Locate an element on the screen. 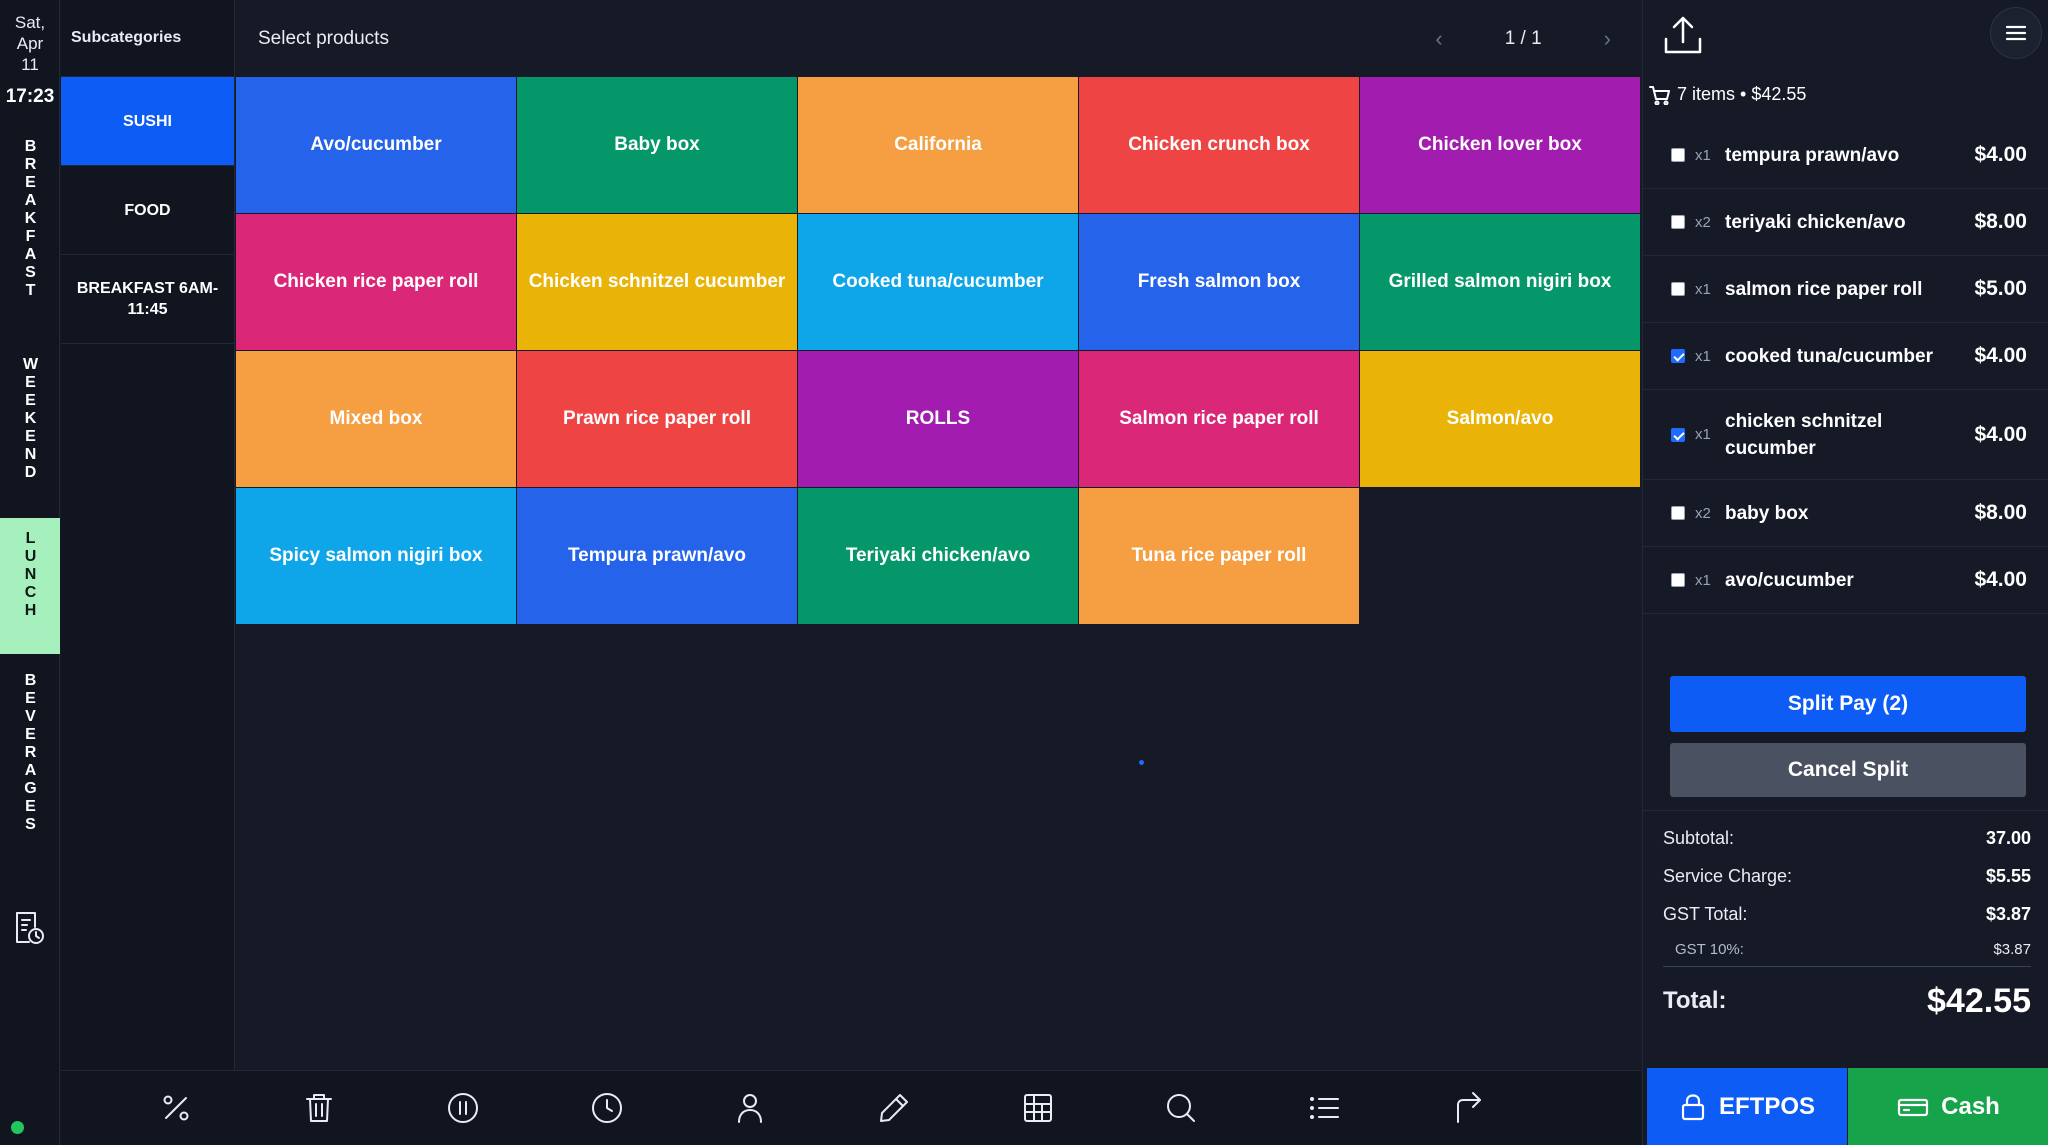  order-line: x1 tempura prawn/avo $4.00 is located at coordinates (1845, 155).